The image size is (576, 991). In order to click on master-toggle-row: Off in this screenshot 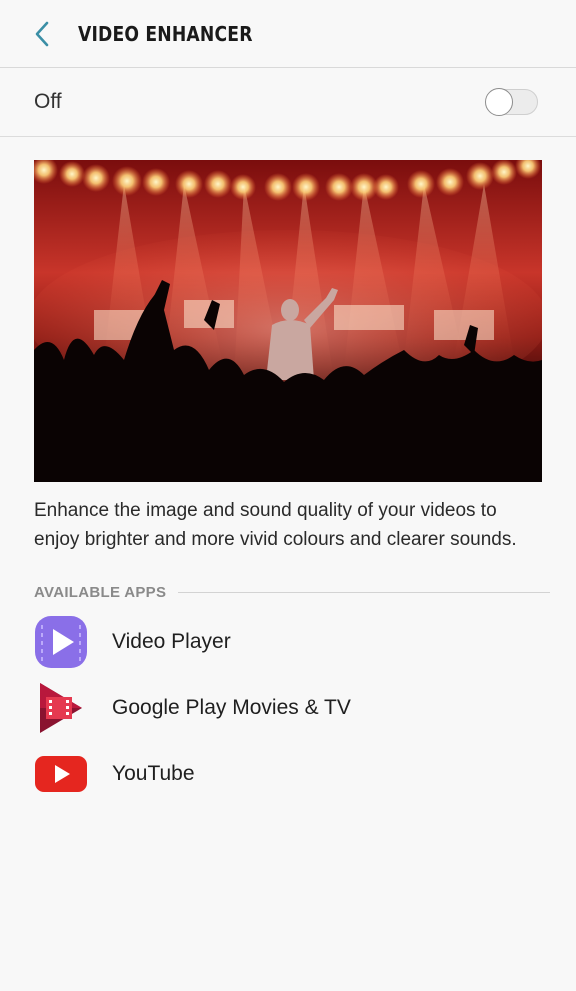, I will do `click(288, 102)`.